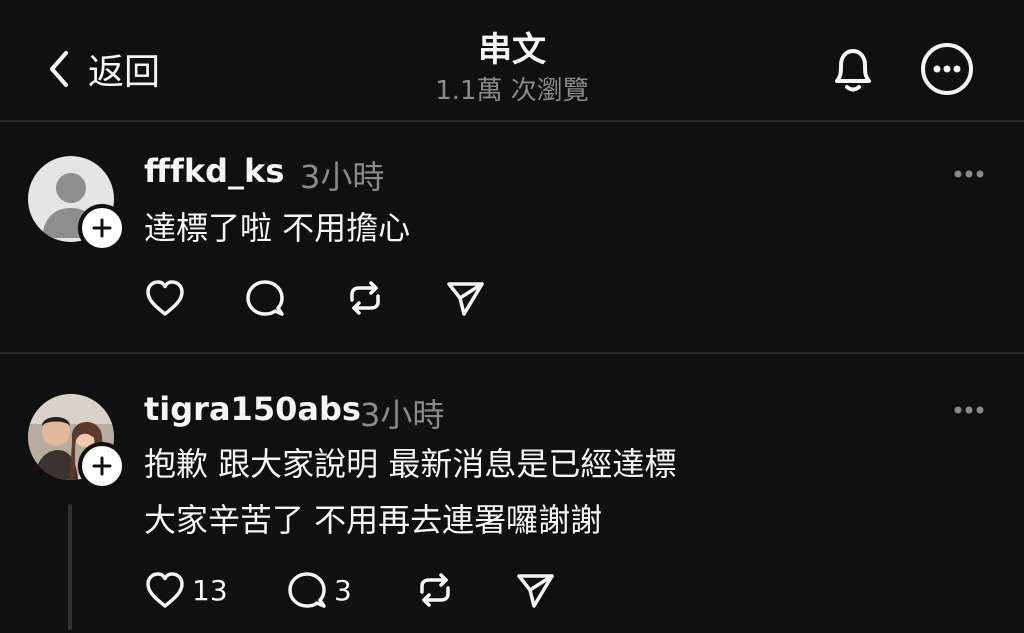  Describe the element at coordinates (373, 520) in the screenshot. I see `post-text-line: 大家辛苦了 不用再去連署囉謝謝` at that location.